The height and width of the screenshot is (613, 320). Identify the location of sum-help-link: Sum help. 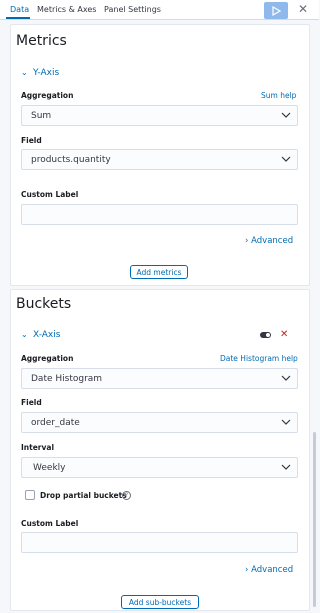
(278, 95).